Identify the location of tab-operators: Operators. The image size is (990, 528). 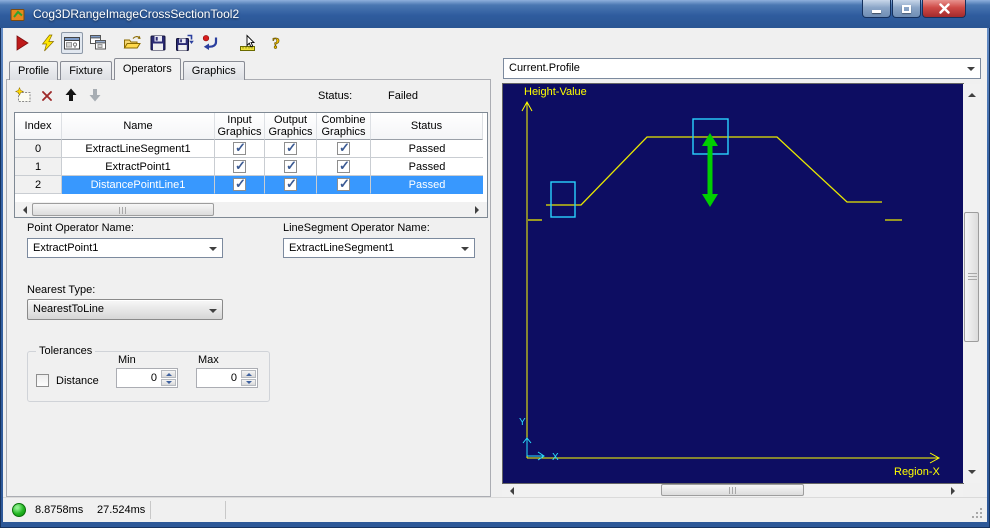
(147, 69).